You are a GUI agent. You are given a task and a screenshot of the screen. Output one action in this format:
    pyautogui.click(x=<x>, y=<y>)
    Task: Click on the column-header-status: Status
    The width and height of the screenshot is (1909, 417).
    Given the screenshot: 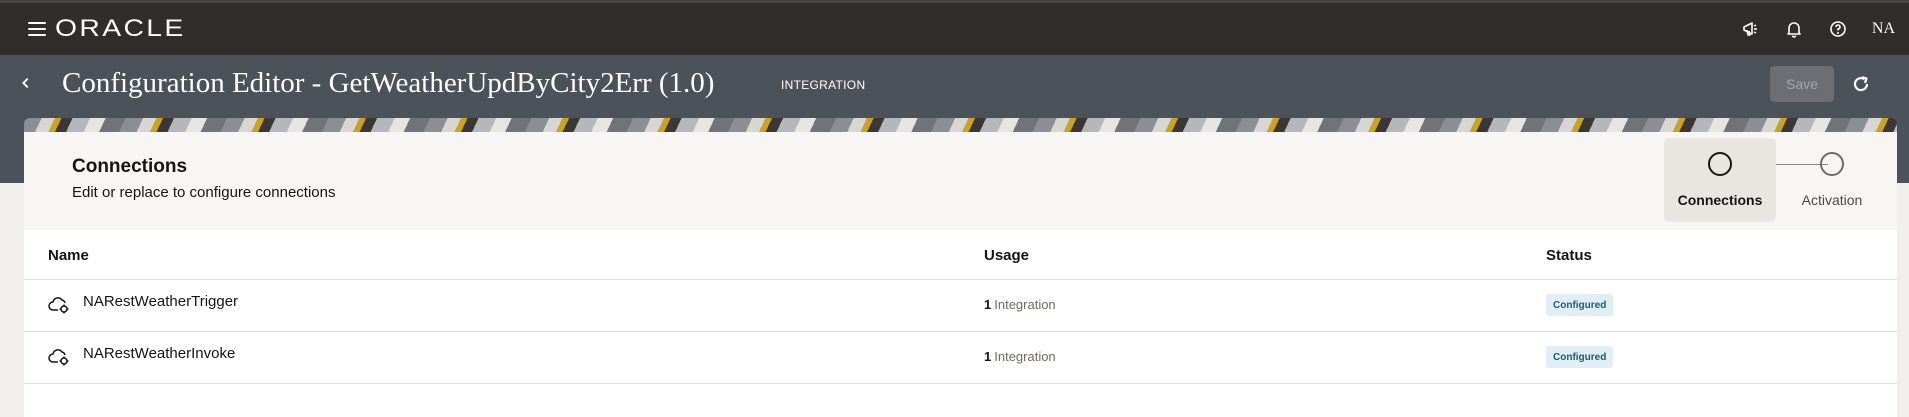 What is the action you would take?
    pyautogui.click(x=1569, y=255)
    